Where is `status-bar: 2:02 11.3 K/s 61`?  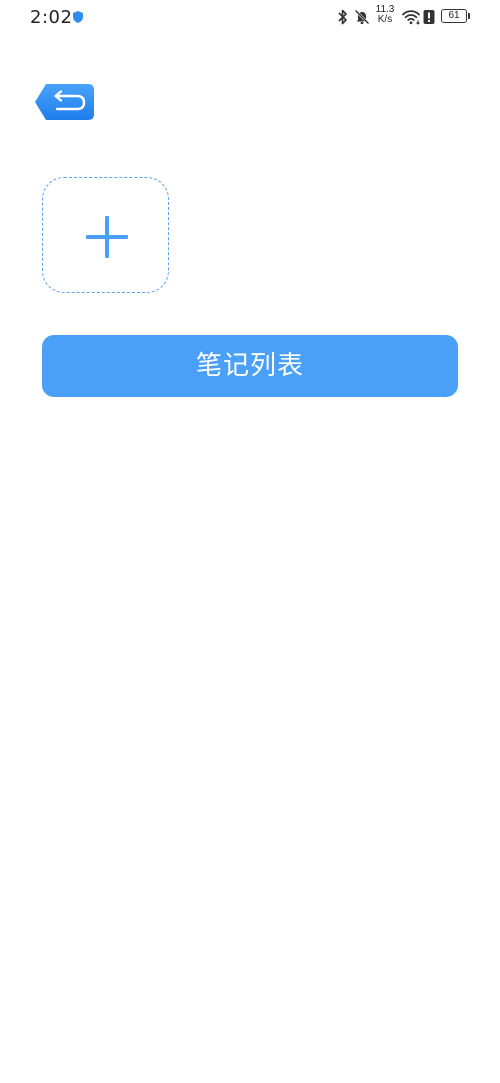 status-bar: 2:02 11.3 K/s 61 is located at coordinates (250, 18).